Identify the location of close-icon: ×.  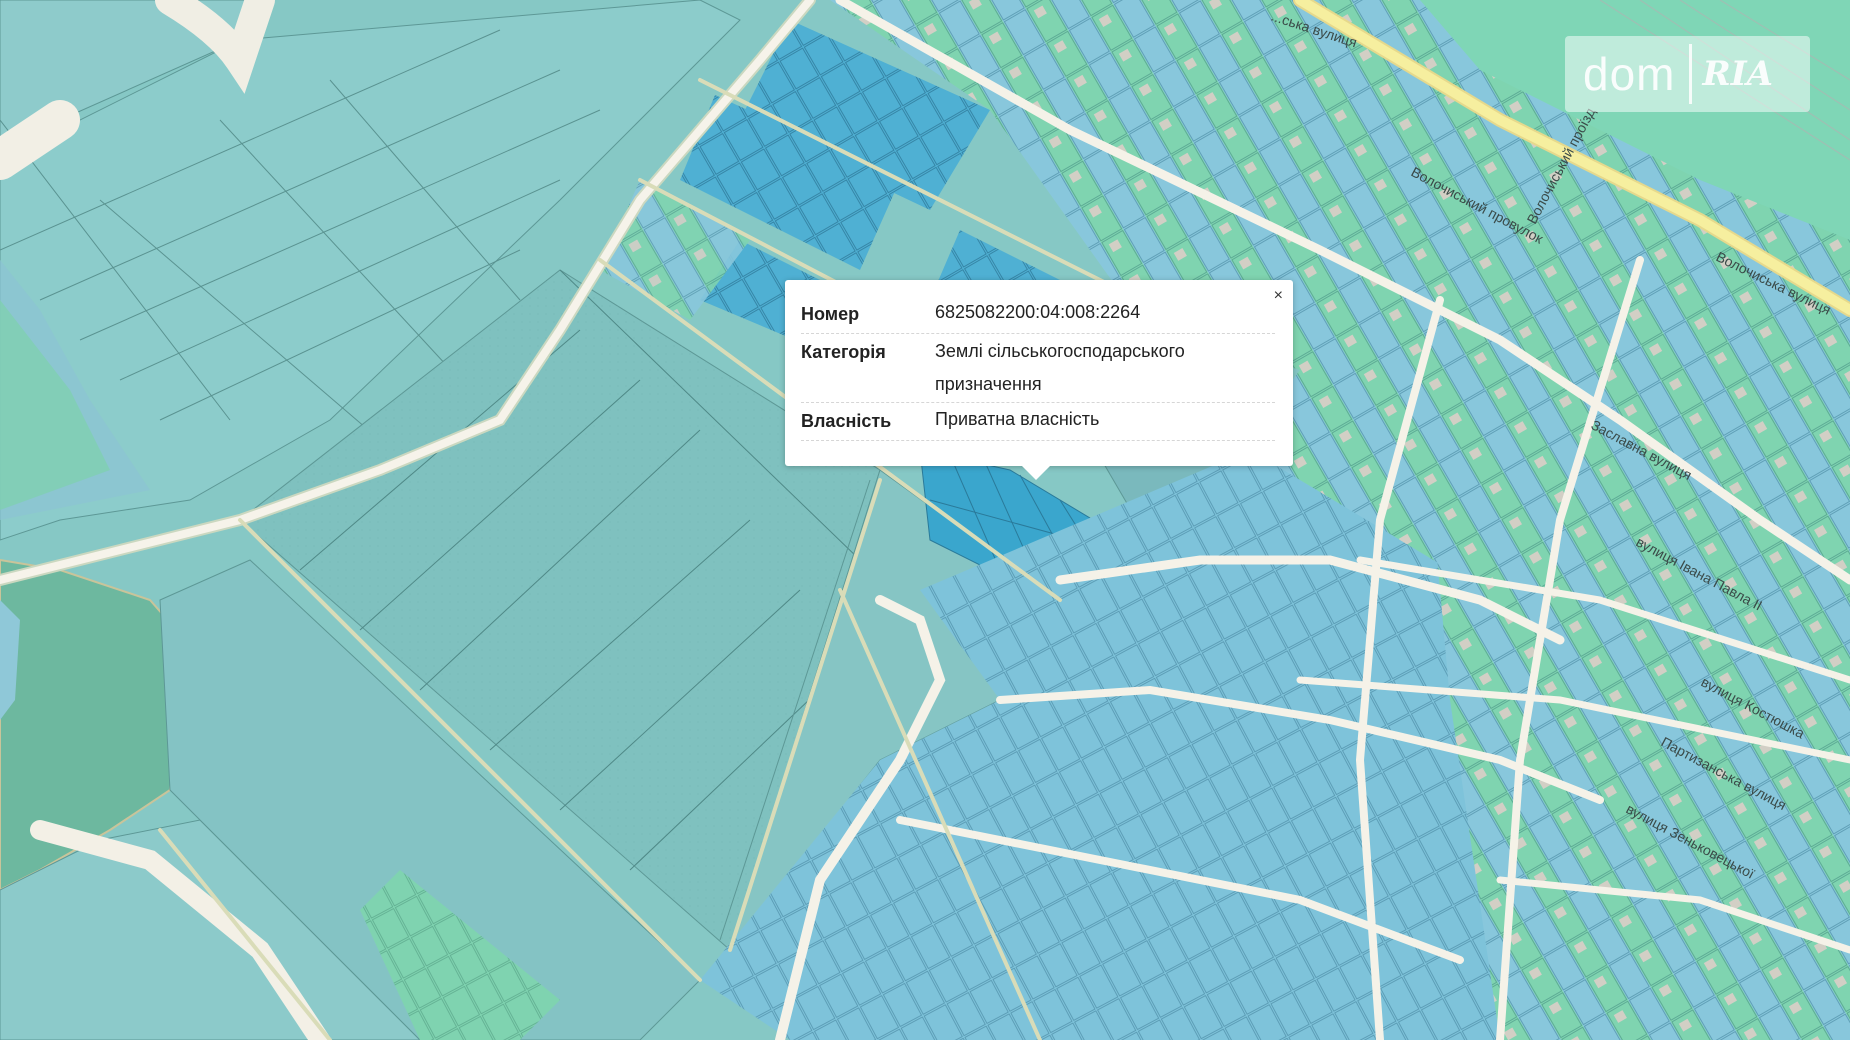
(1278, 296).